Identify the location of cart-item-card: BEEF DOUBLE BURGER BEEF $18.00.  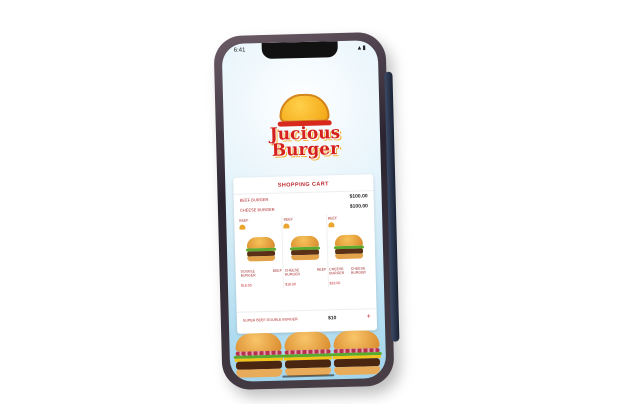
(261, 252).